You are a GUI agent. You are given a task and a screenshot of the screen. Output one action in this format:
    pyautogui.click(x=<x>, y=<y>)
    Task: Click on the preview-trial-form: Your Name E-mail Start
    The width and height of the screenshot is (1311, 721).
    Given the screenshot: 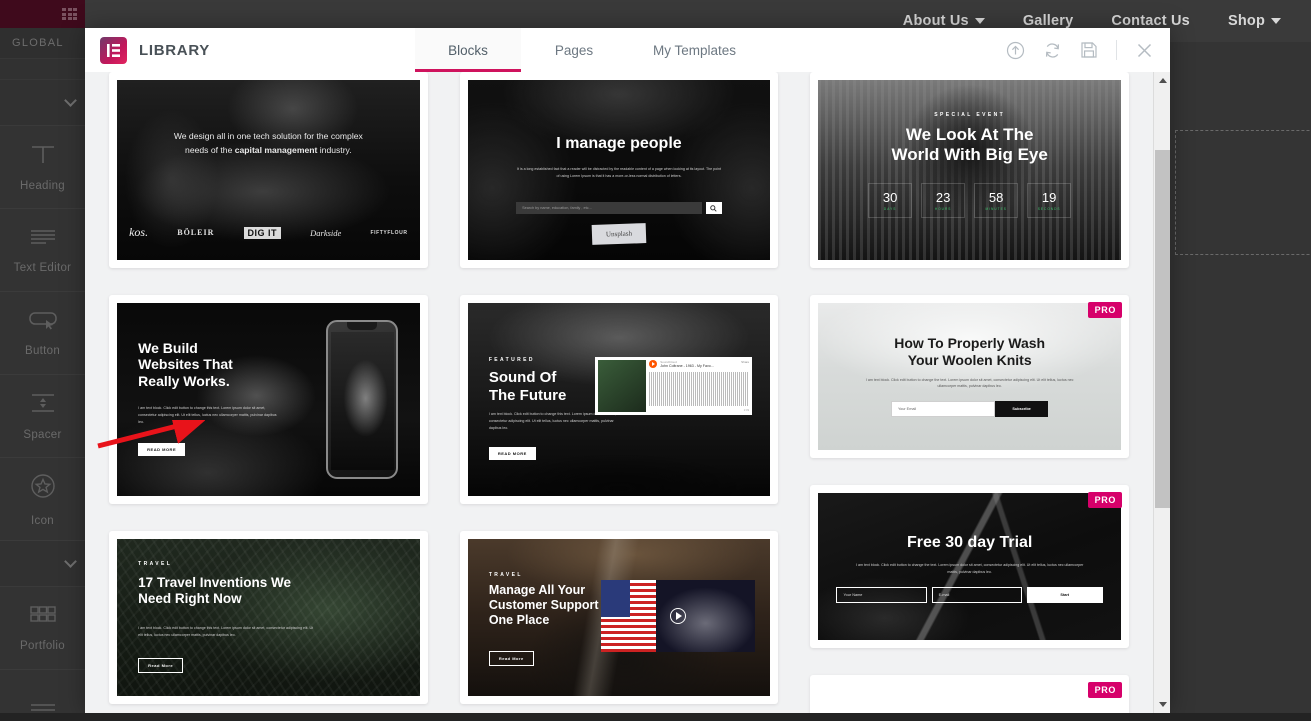 What is the action you would take?
    pyautogui.click(x=969, y=595)
    